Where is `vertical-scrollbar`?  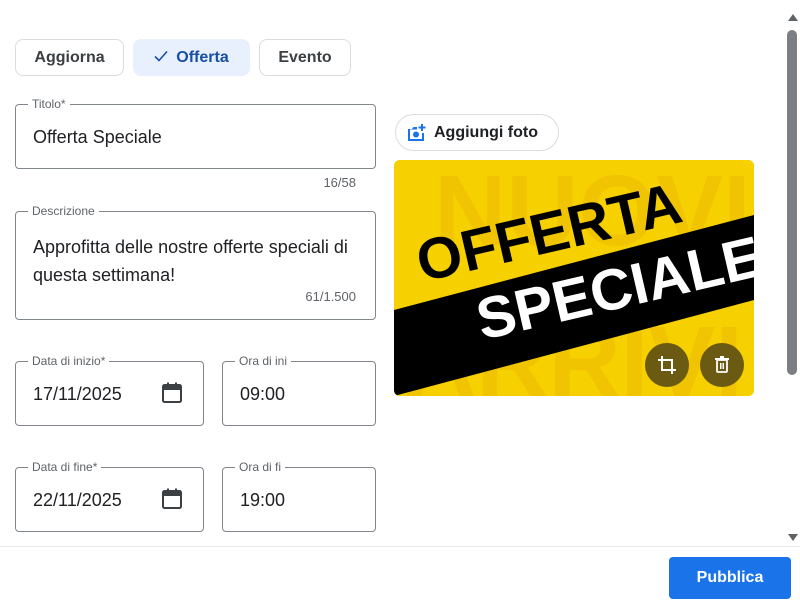 vertical-scrollbar is located at coordinates (792, 273).